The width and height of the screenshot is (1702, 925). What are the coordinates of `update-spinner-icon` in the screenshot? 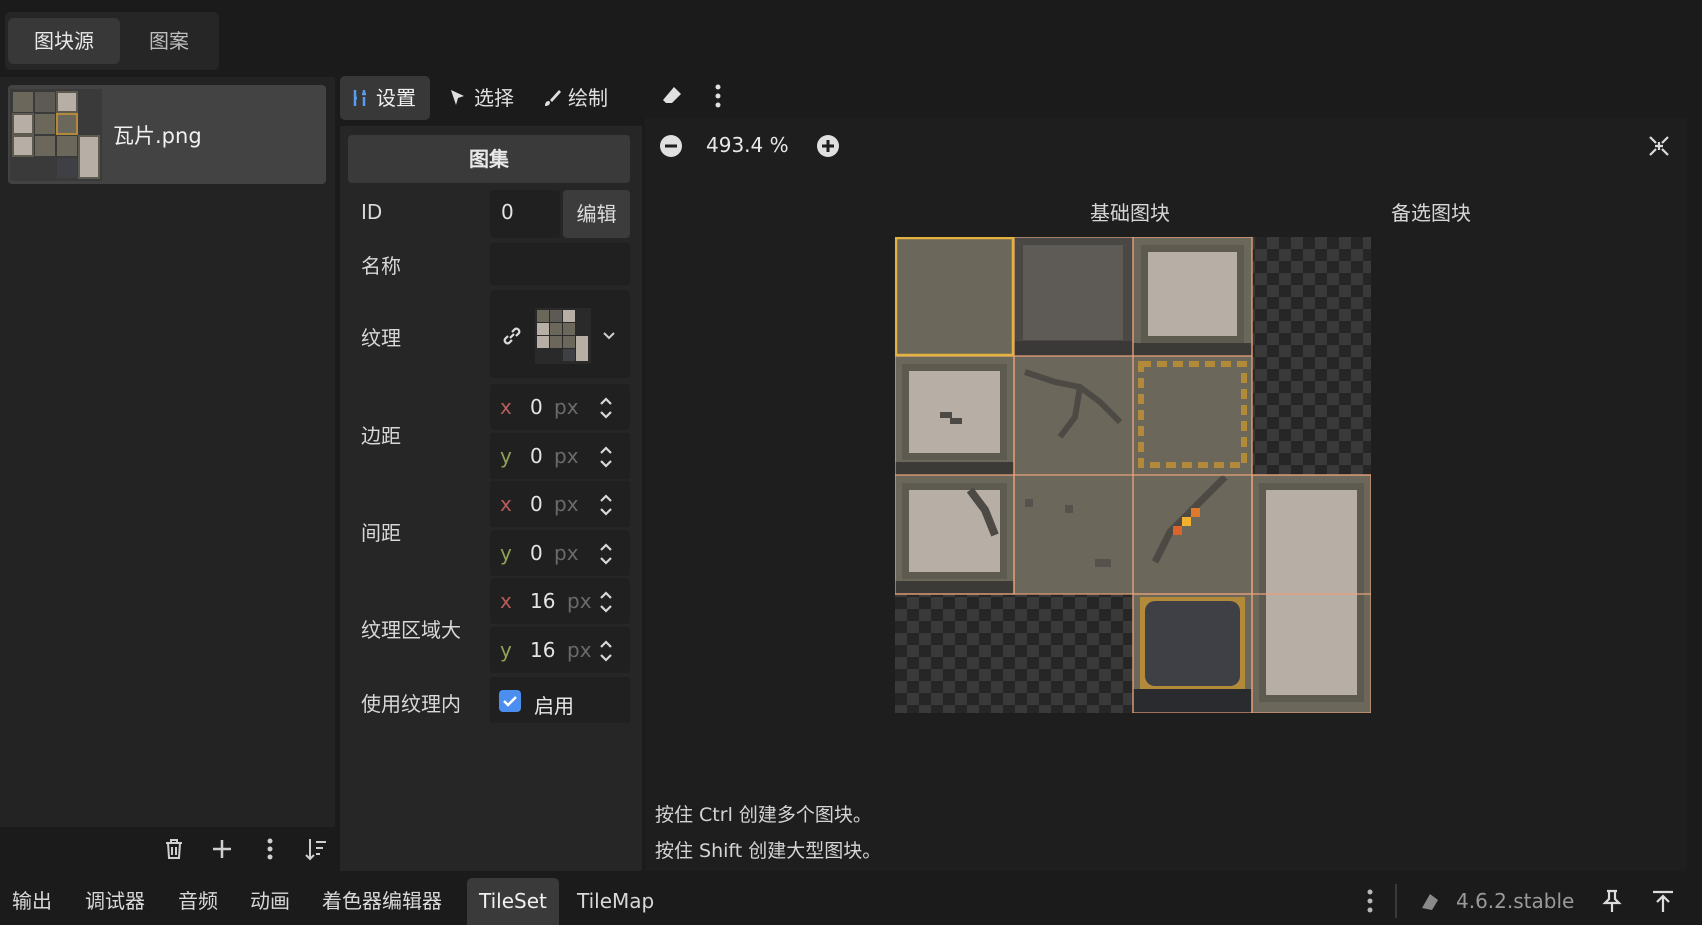 It's located at (1430, 902).